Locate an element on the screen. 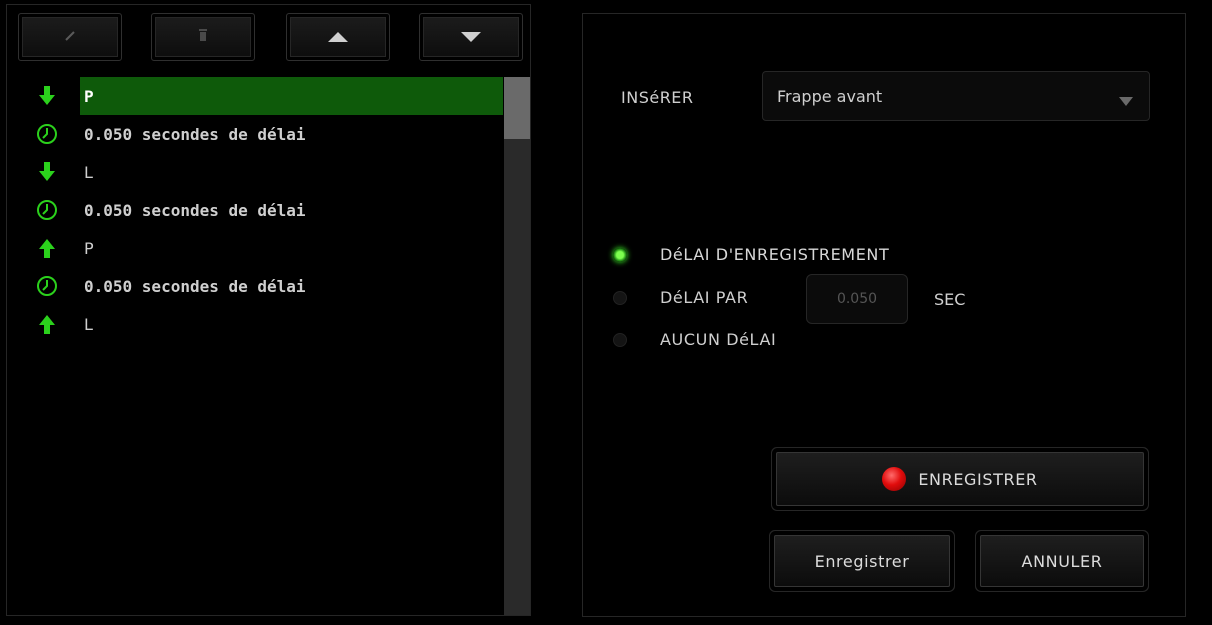 The image size is (1212, 625). edit-icon is located at coordinates (70, 37).